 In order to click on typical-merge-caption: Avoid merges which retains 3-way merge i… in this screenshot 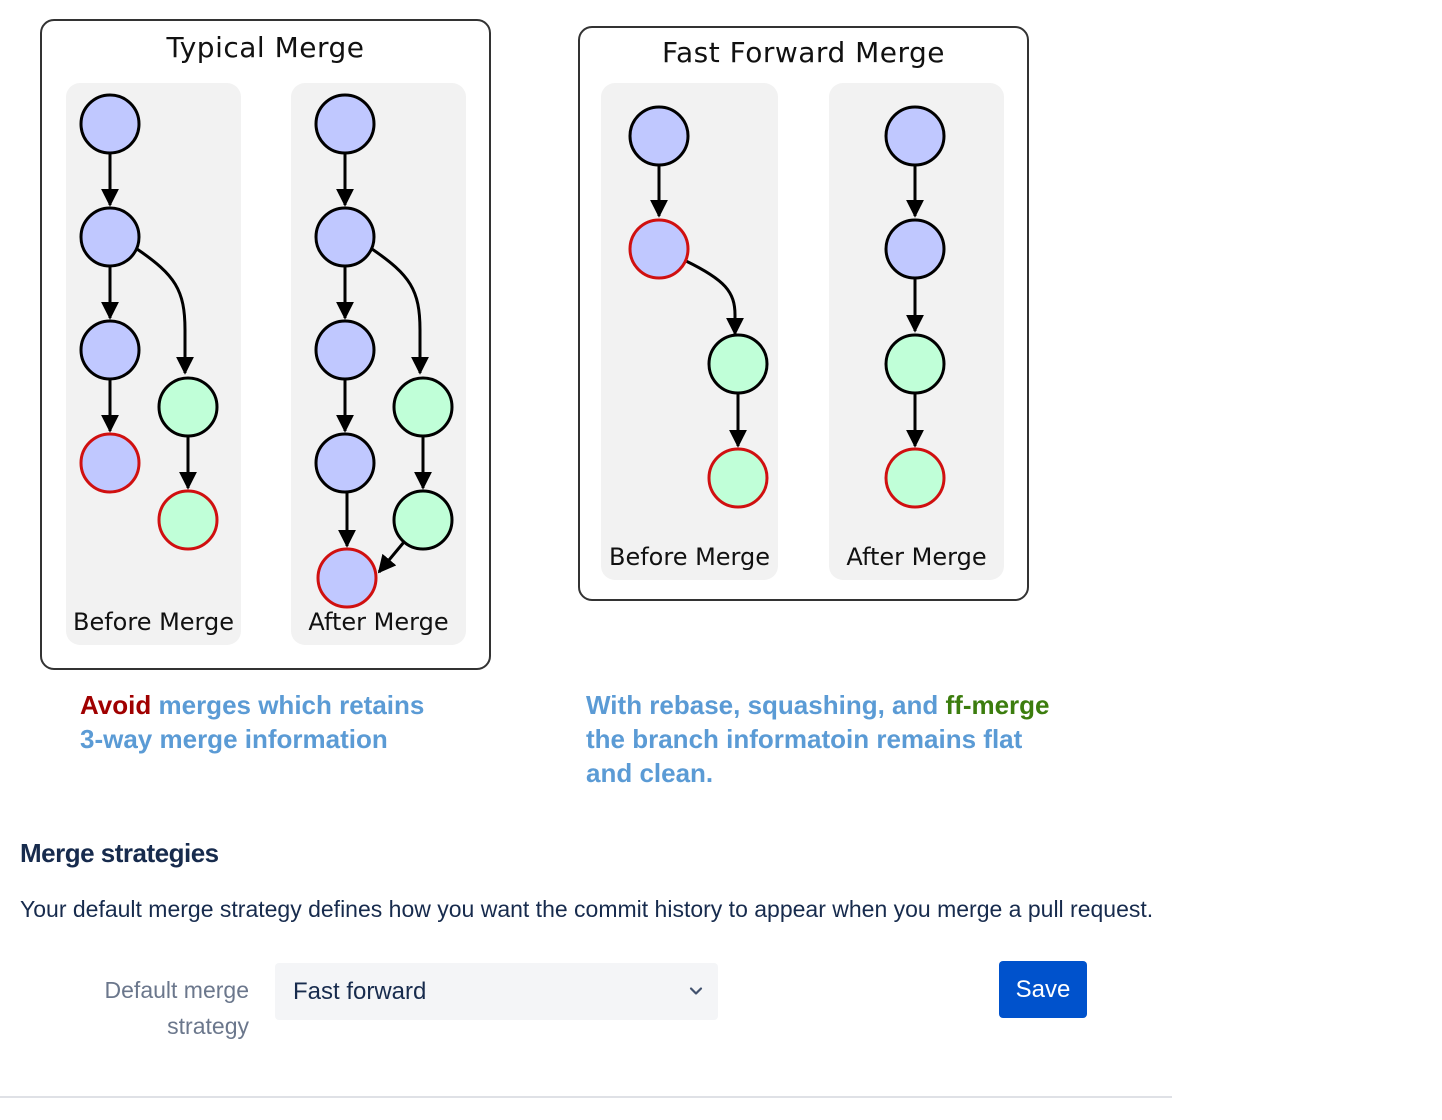, I will do `click(252, 722)`.